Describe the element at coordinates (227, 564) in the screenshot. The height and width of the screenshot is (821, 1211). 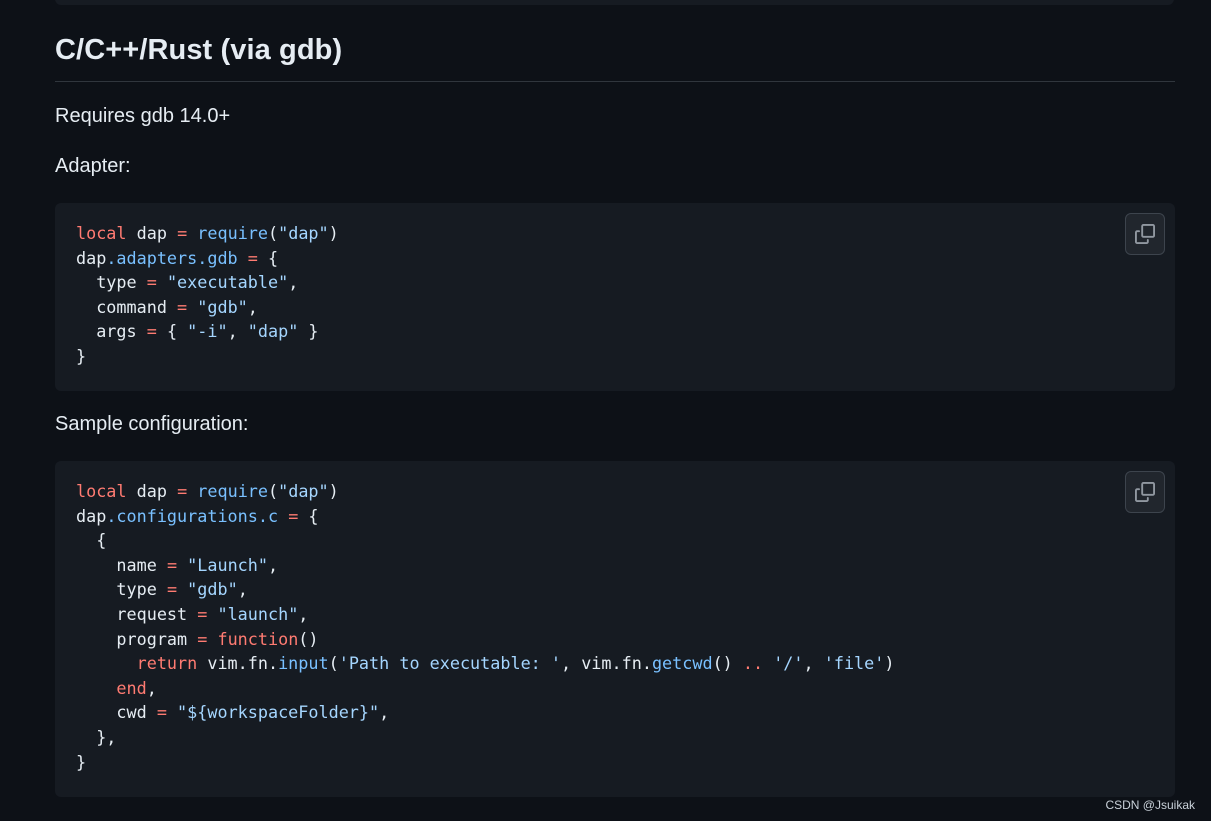
I see `code-token: "Launch"` at that location.